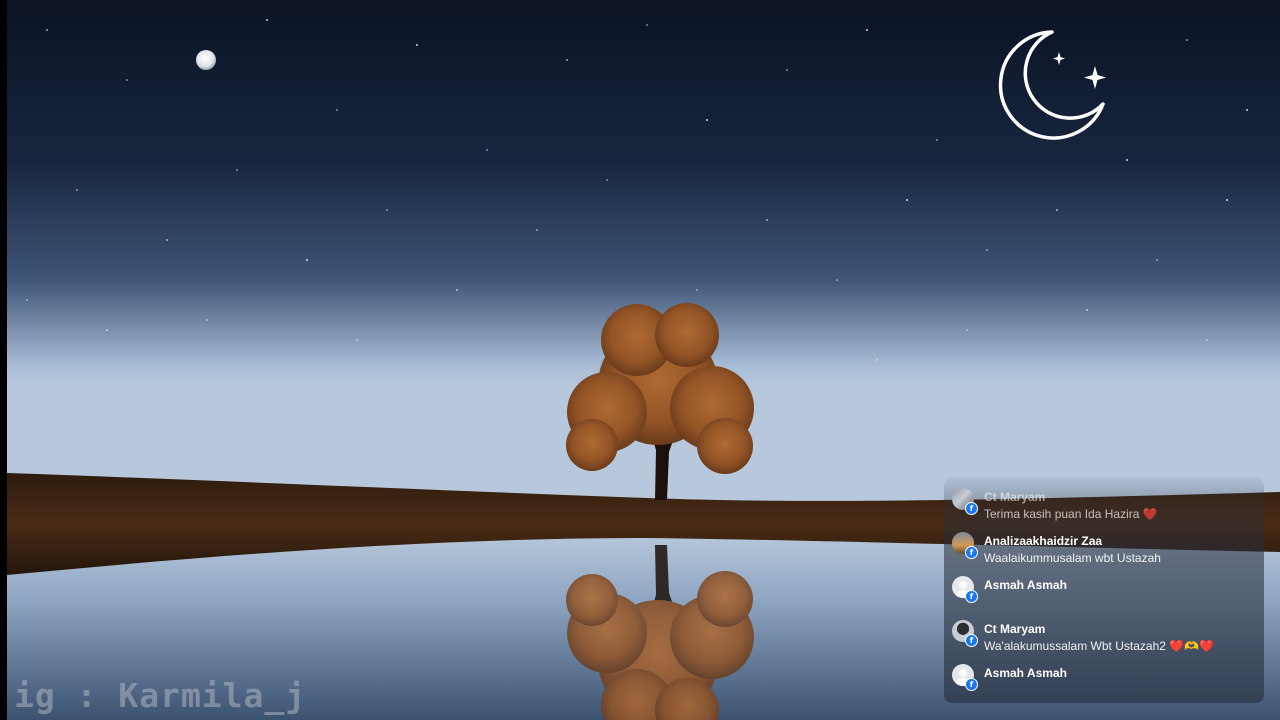 The image size is (1280, 720). I want to click on comment-text: Waalaikummusalam wbt Ustazah, so click(1072, 558).